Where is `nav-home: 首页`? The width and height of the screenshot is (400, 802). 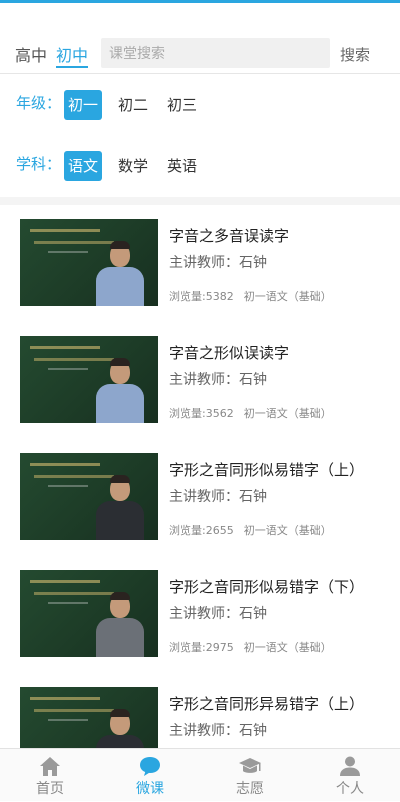 nav-home: 首页 is located at coordinates (50, 775).